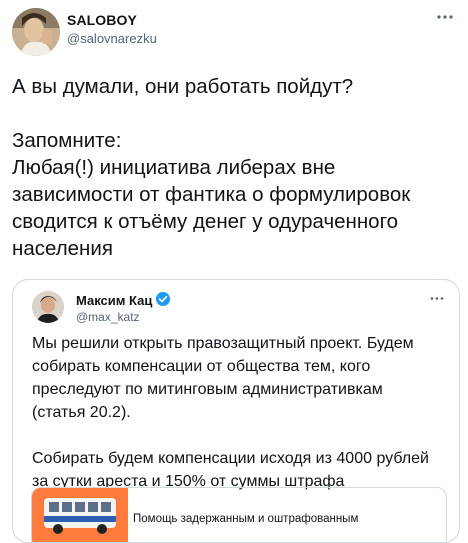 Image resolution: width=468 pixels, height=543 pixels. Describe the element at coordinates (246, 519) in the screenshot. I see `card-title: Помощь задержанным и оштрафованным` at that location.